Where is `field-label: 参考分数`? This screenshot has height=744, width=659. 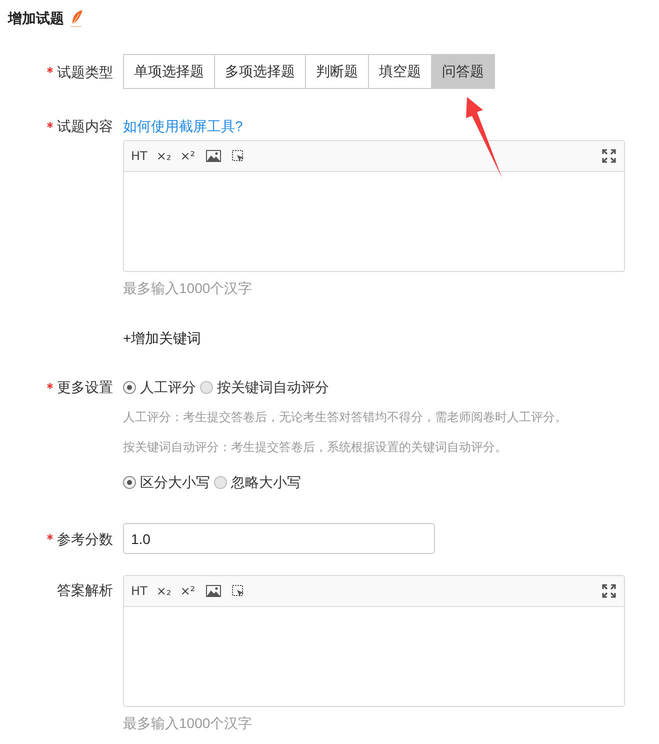
field-label: 参考分数 is located at coordinates (85, 539).